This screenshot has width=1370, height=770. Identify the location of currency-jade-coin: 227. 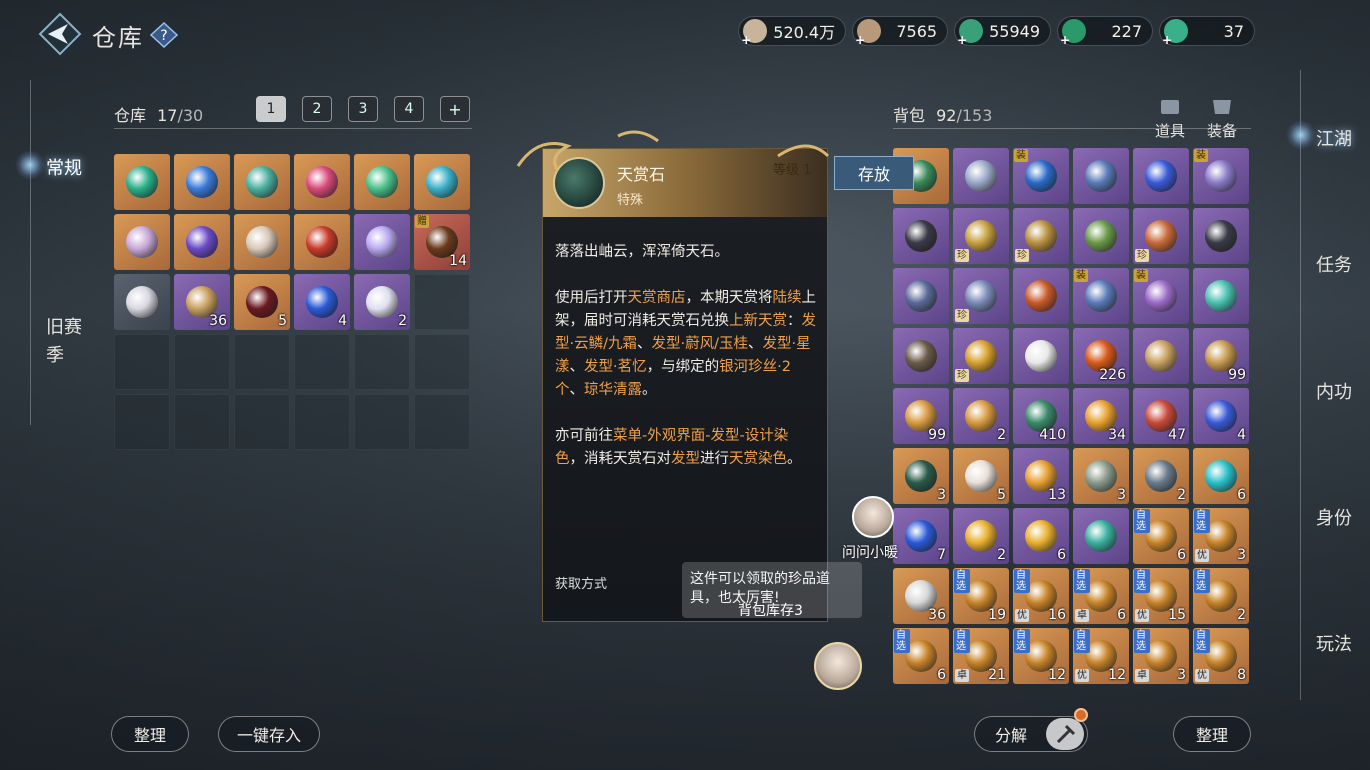
(1105, 31).